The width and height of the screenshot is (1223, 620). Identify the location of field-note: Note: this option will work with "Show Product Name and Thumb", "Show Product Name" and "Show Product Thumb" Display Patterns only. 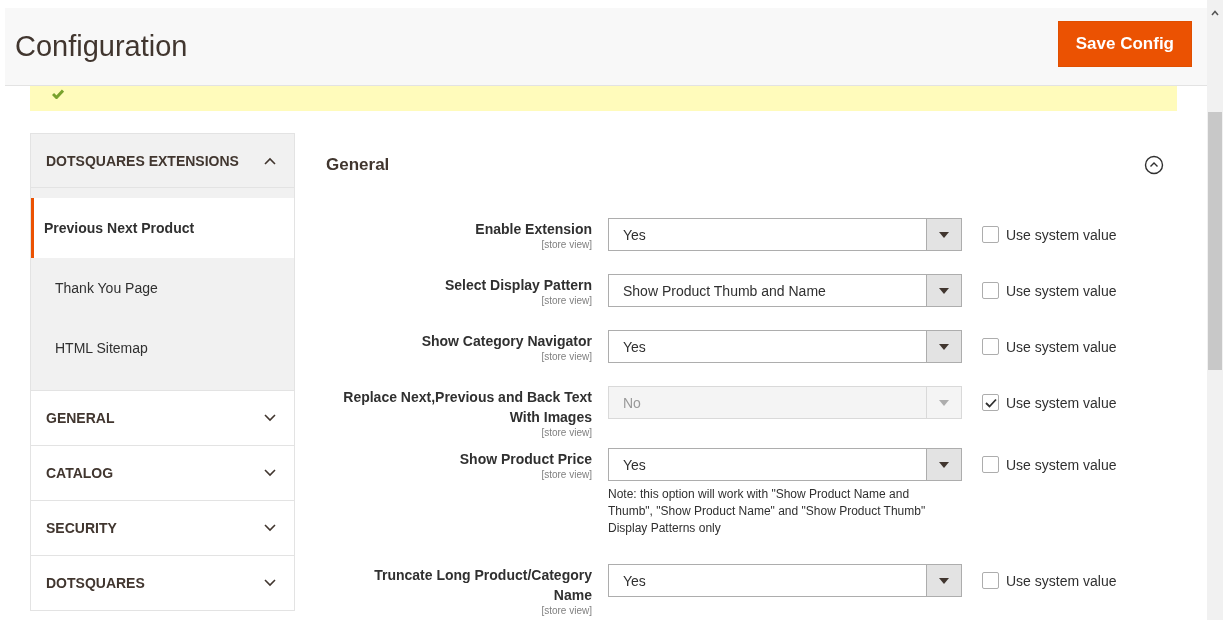
(767, 511).